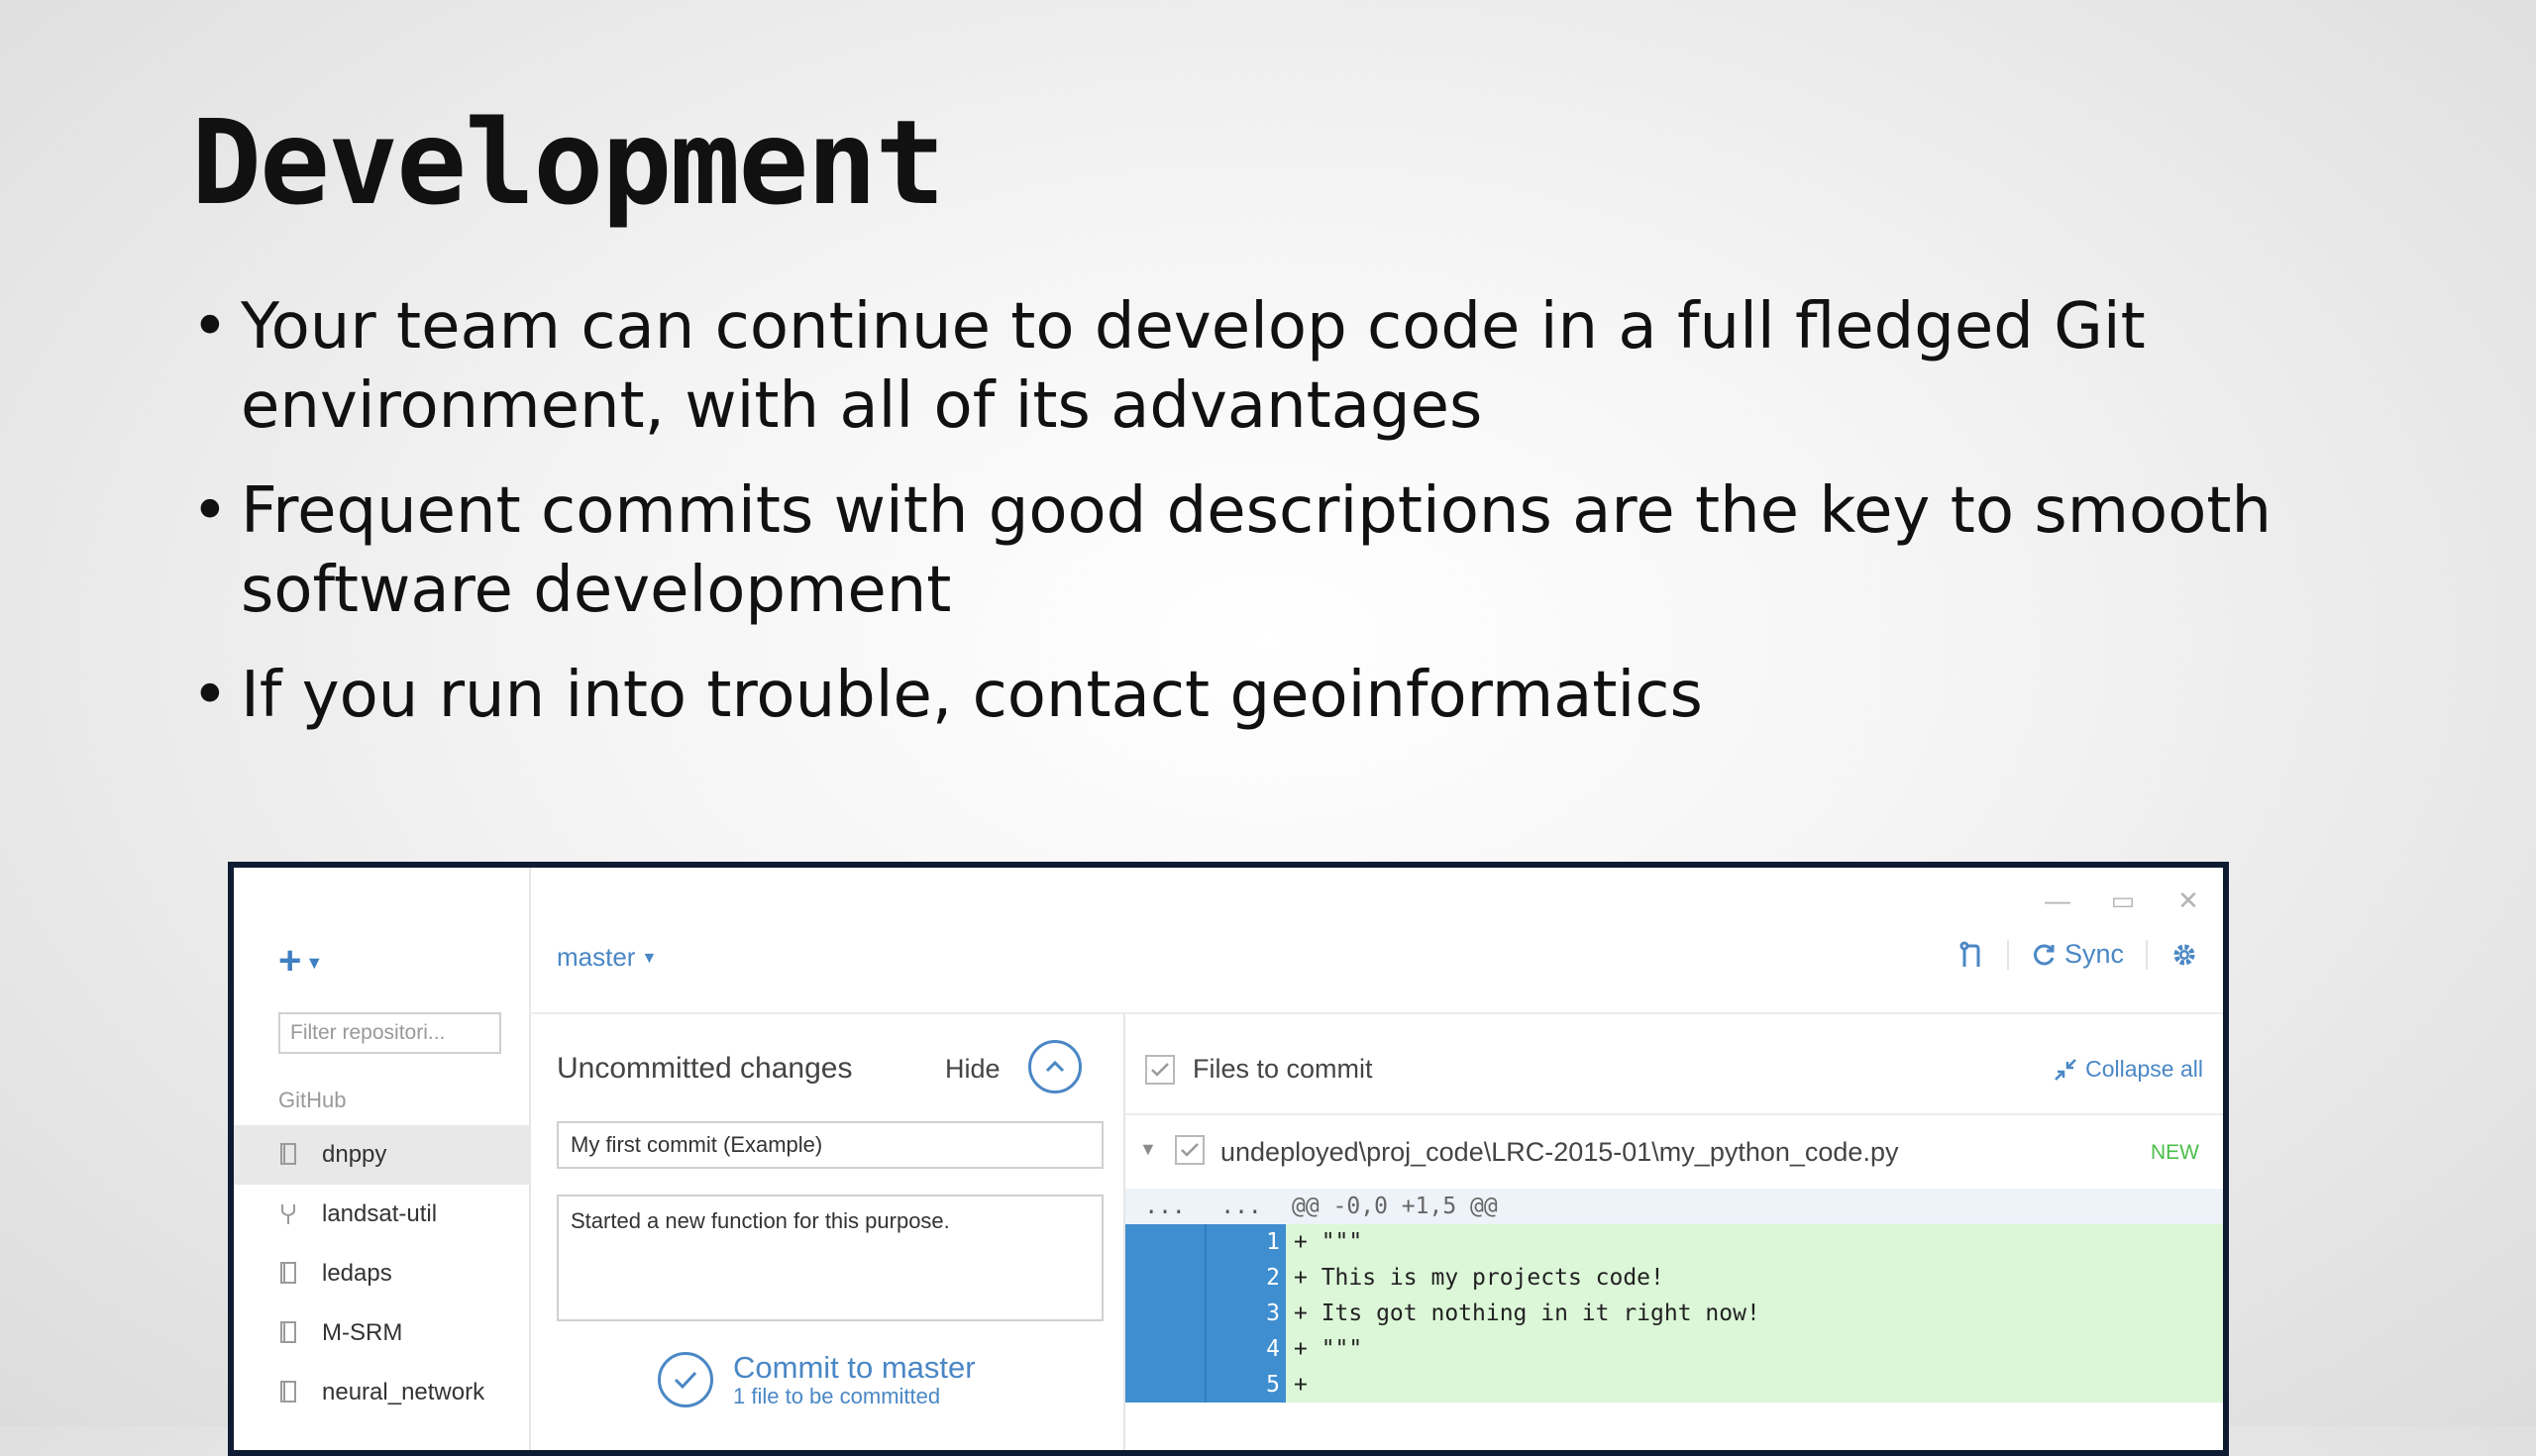  Describe the element at coordinates (288, 1214) in the screenshot. I see `fork-icon` at that location.